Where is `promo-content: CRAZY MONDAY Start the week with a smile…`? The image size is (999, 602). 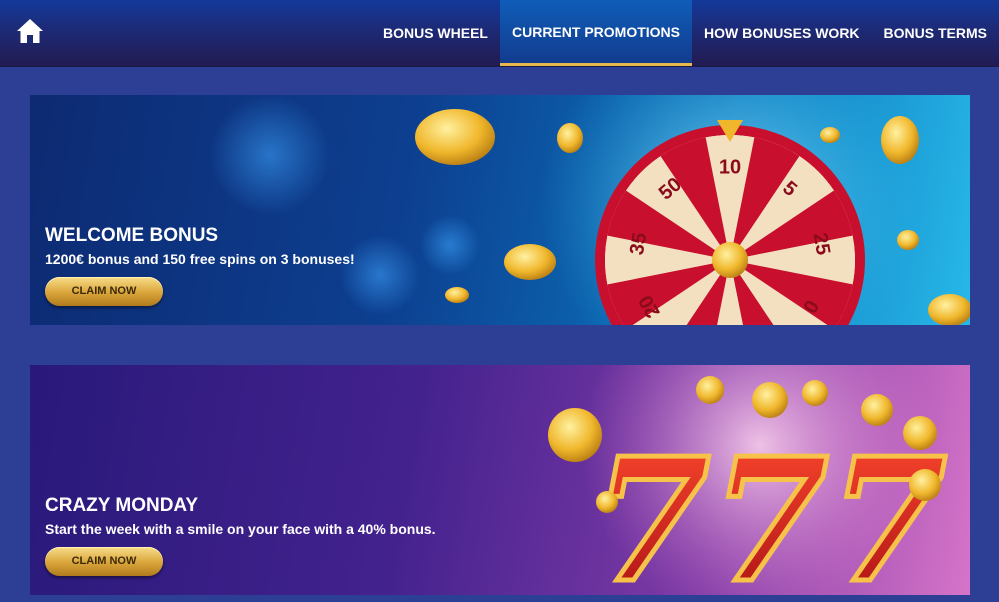 promo-content: CRAZY MONDAY Start the week with a smile… is located at coordinates (240, 535).